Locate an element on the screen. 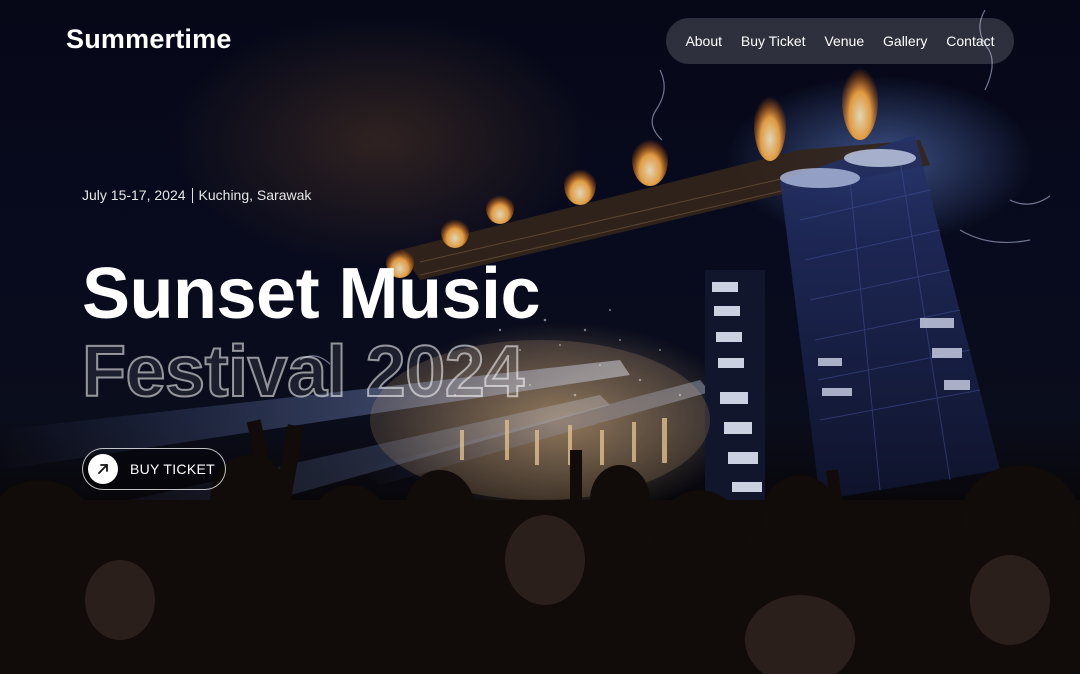 This screenshot has width=1080, height=674. meta-divider is located at coordinates (192, 195).